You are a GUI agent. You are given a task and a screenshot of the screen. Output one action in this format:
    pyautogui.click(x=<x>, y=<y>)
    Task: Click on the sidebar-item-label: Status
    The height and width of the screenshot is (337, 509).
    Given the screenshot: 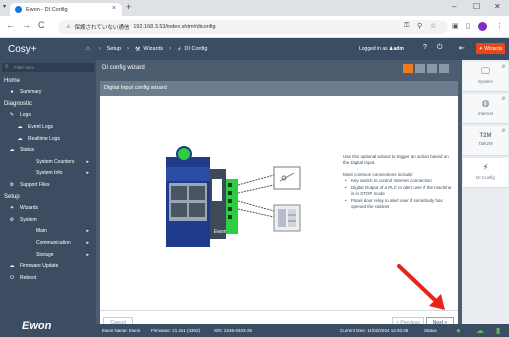 What is the action you would take?
    pyautogui.click(x=27, y=150)
    